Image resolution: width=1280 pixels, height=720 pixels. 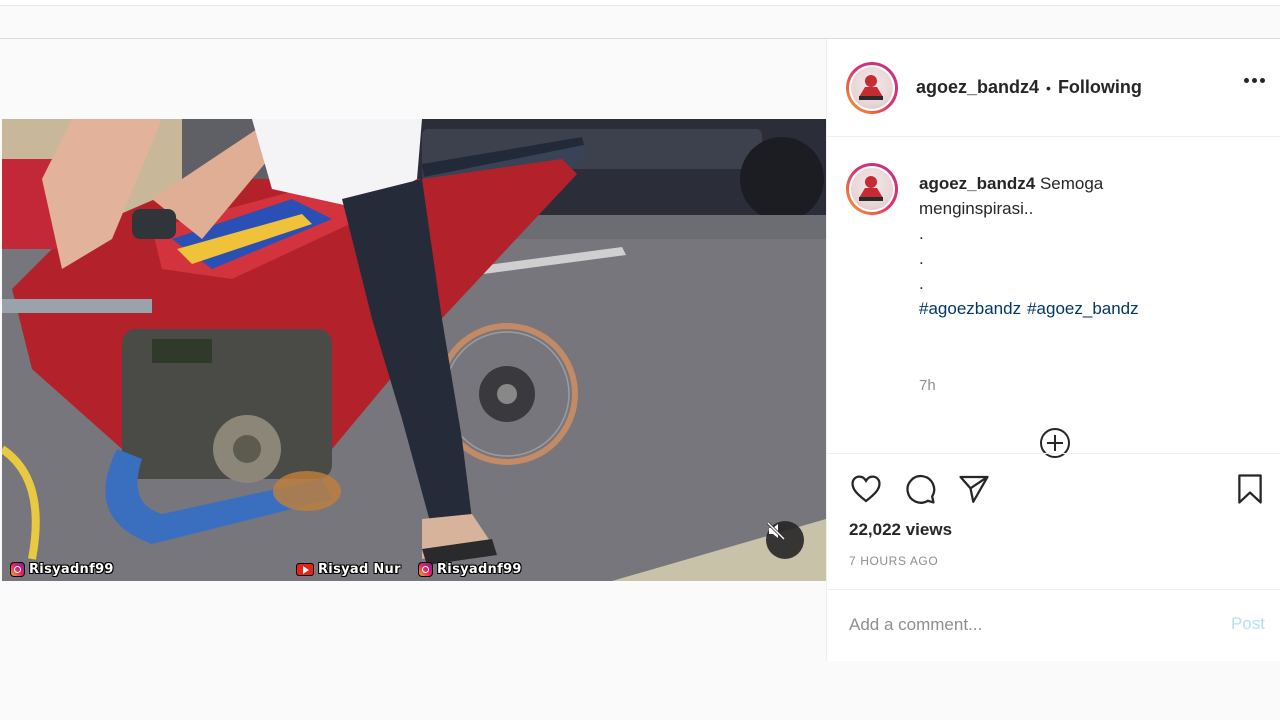 What do you see at coordinates (974, 489) in the screenshot?
I see `paper-plane-icon` at bounding box center [974, 489].